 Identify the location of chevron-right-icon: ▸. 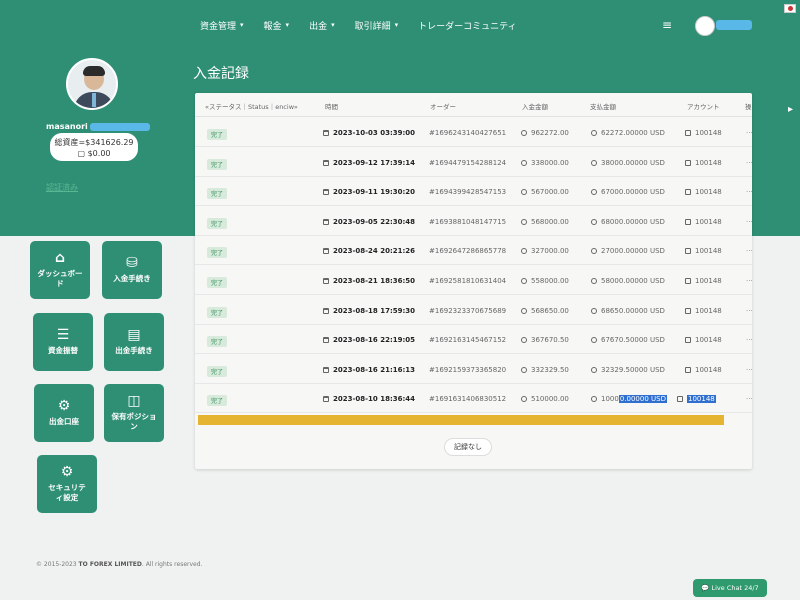
(790, 109).